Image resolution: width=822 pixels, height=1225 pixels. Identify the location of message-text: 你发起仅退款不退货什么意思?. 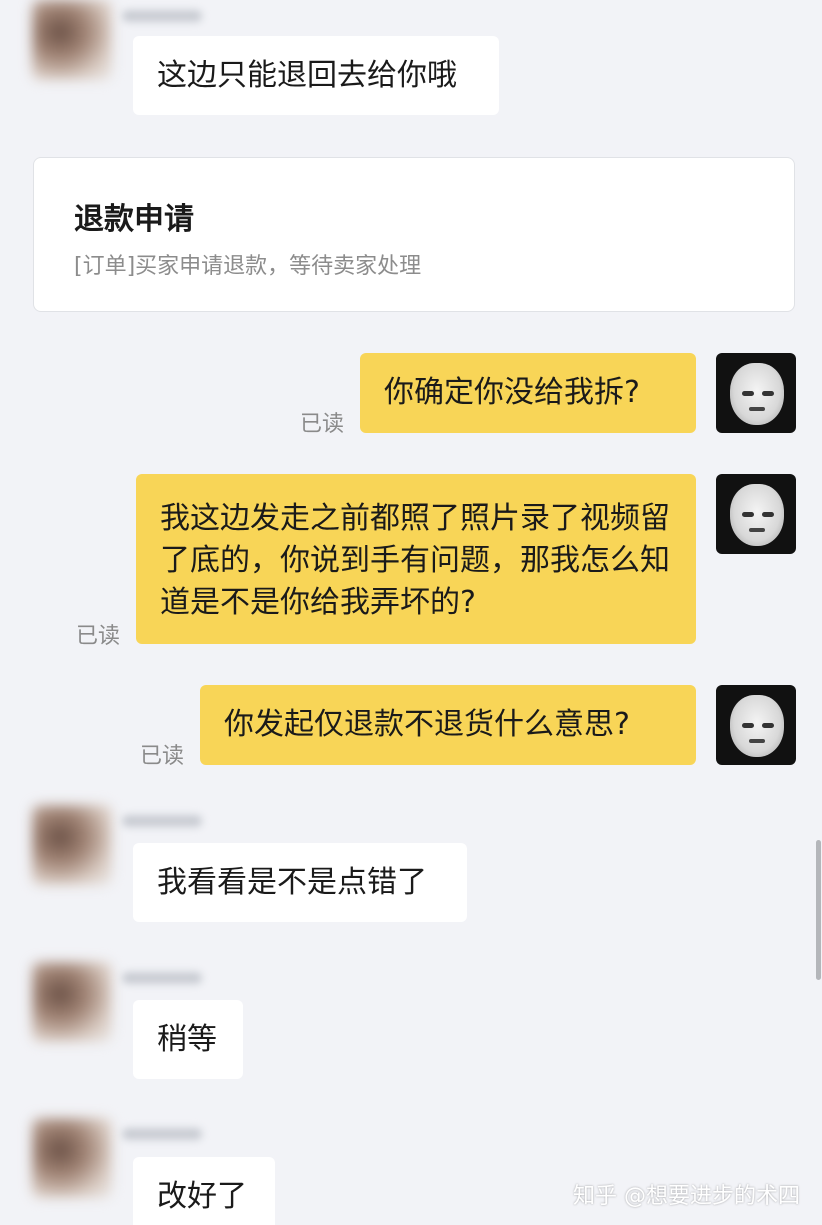
(427, 724).